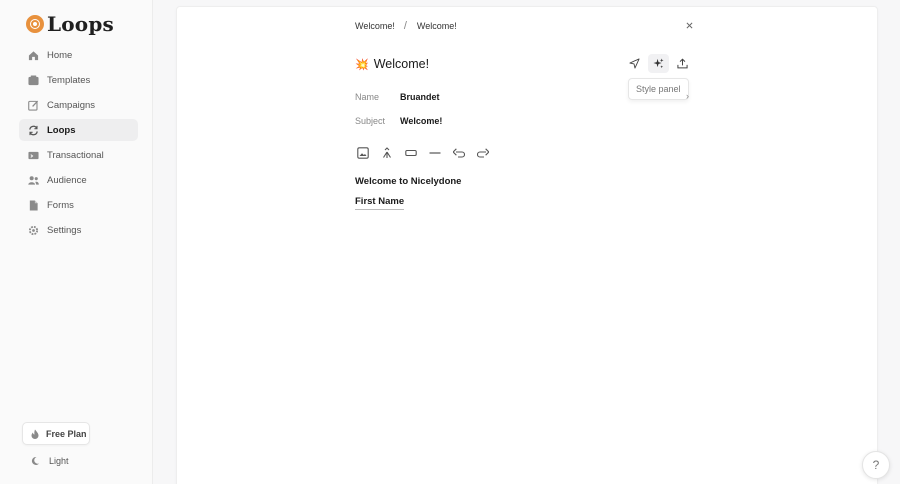  Describe the element at coordinates (33, 105) in the screenshot. I see `campaigns-icon` at that location.